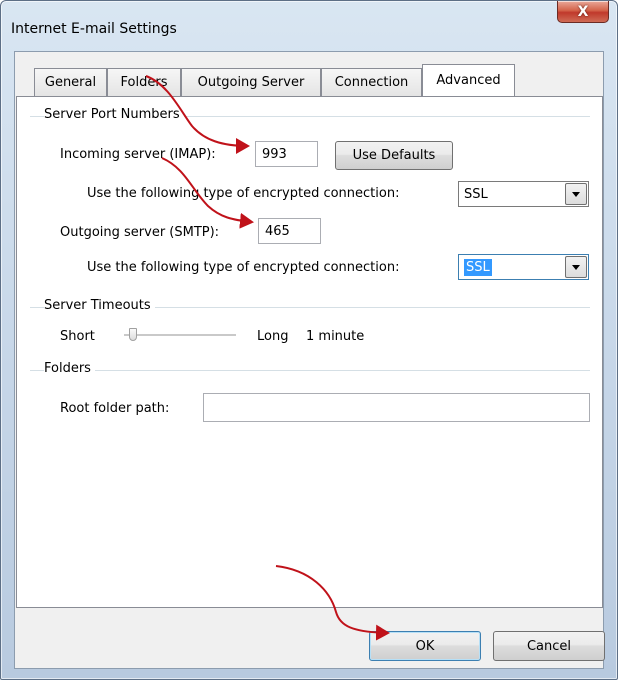 This screenshot has width=618, height=680. I want to click on tab-outgoing-server: Outgoing Server, so click(251, 82).